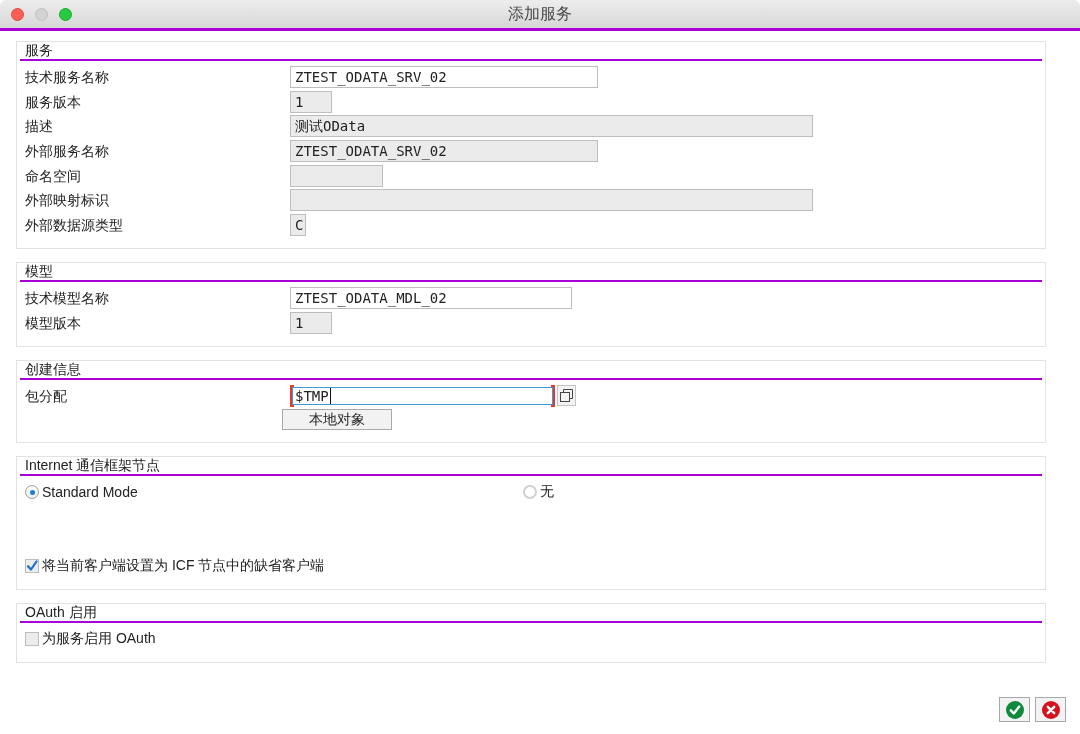 Image resolution: width=1080 pixels, height=734 pixels. What do you see at coordinates (53, 102) in the screenshot?
I see `field-label: 服务版本` at bounding box center [53, 102].